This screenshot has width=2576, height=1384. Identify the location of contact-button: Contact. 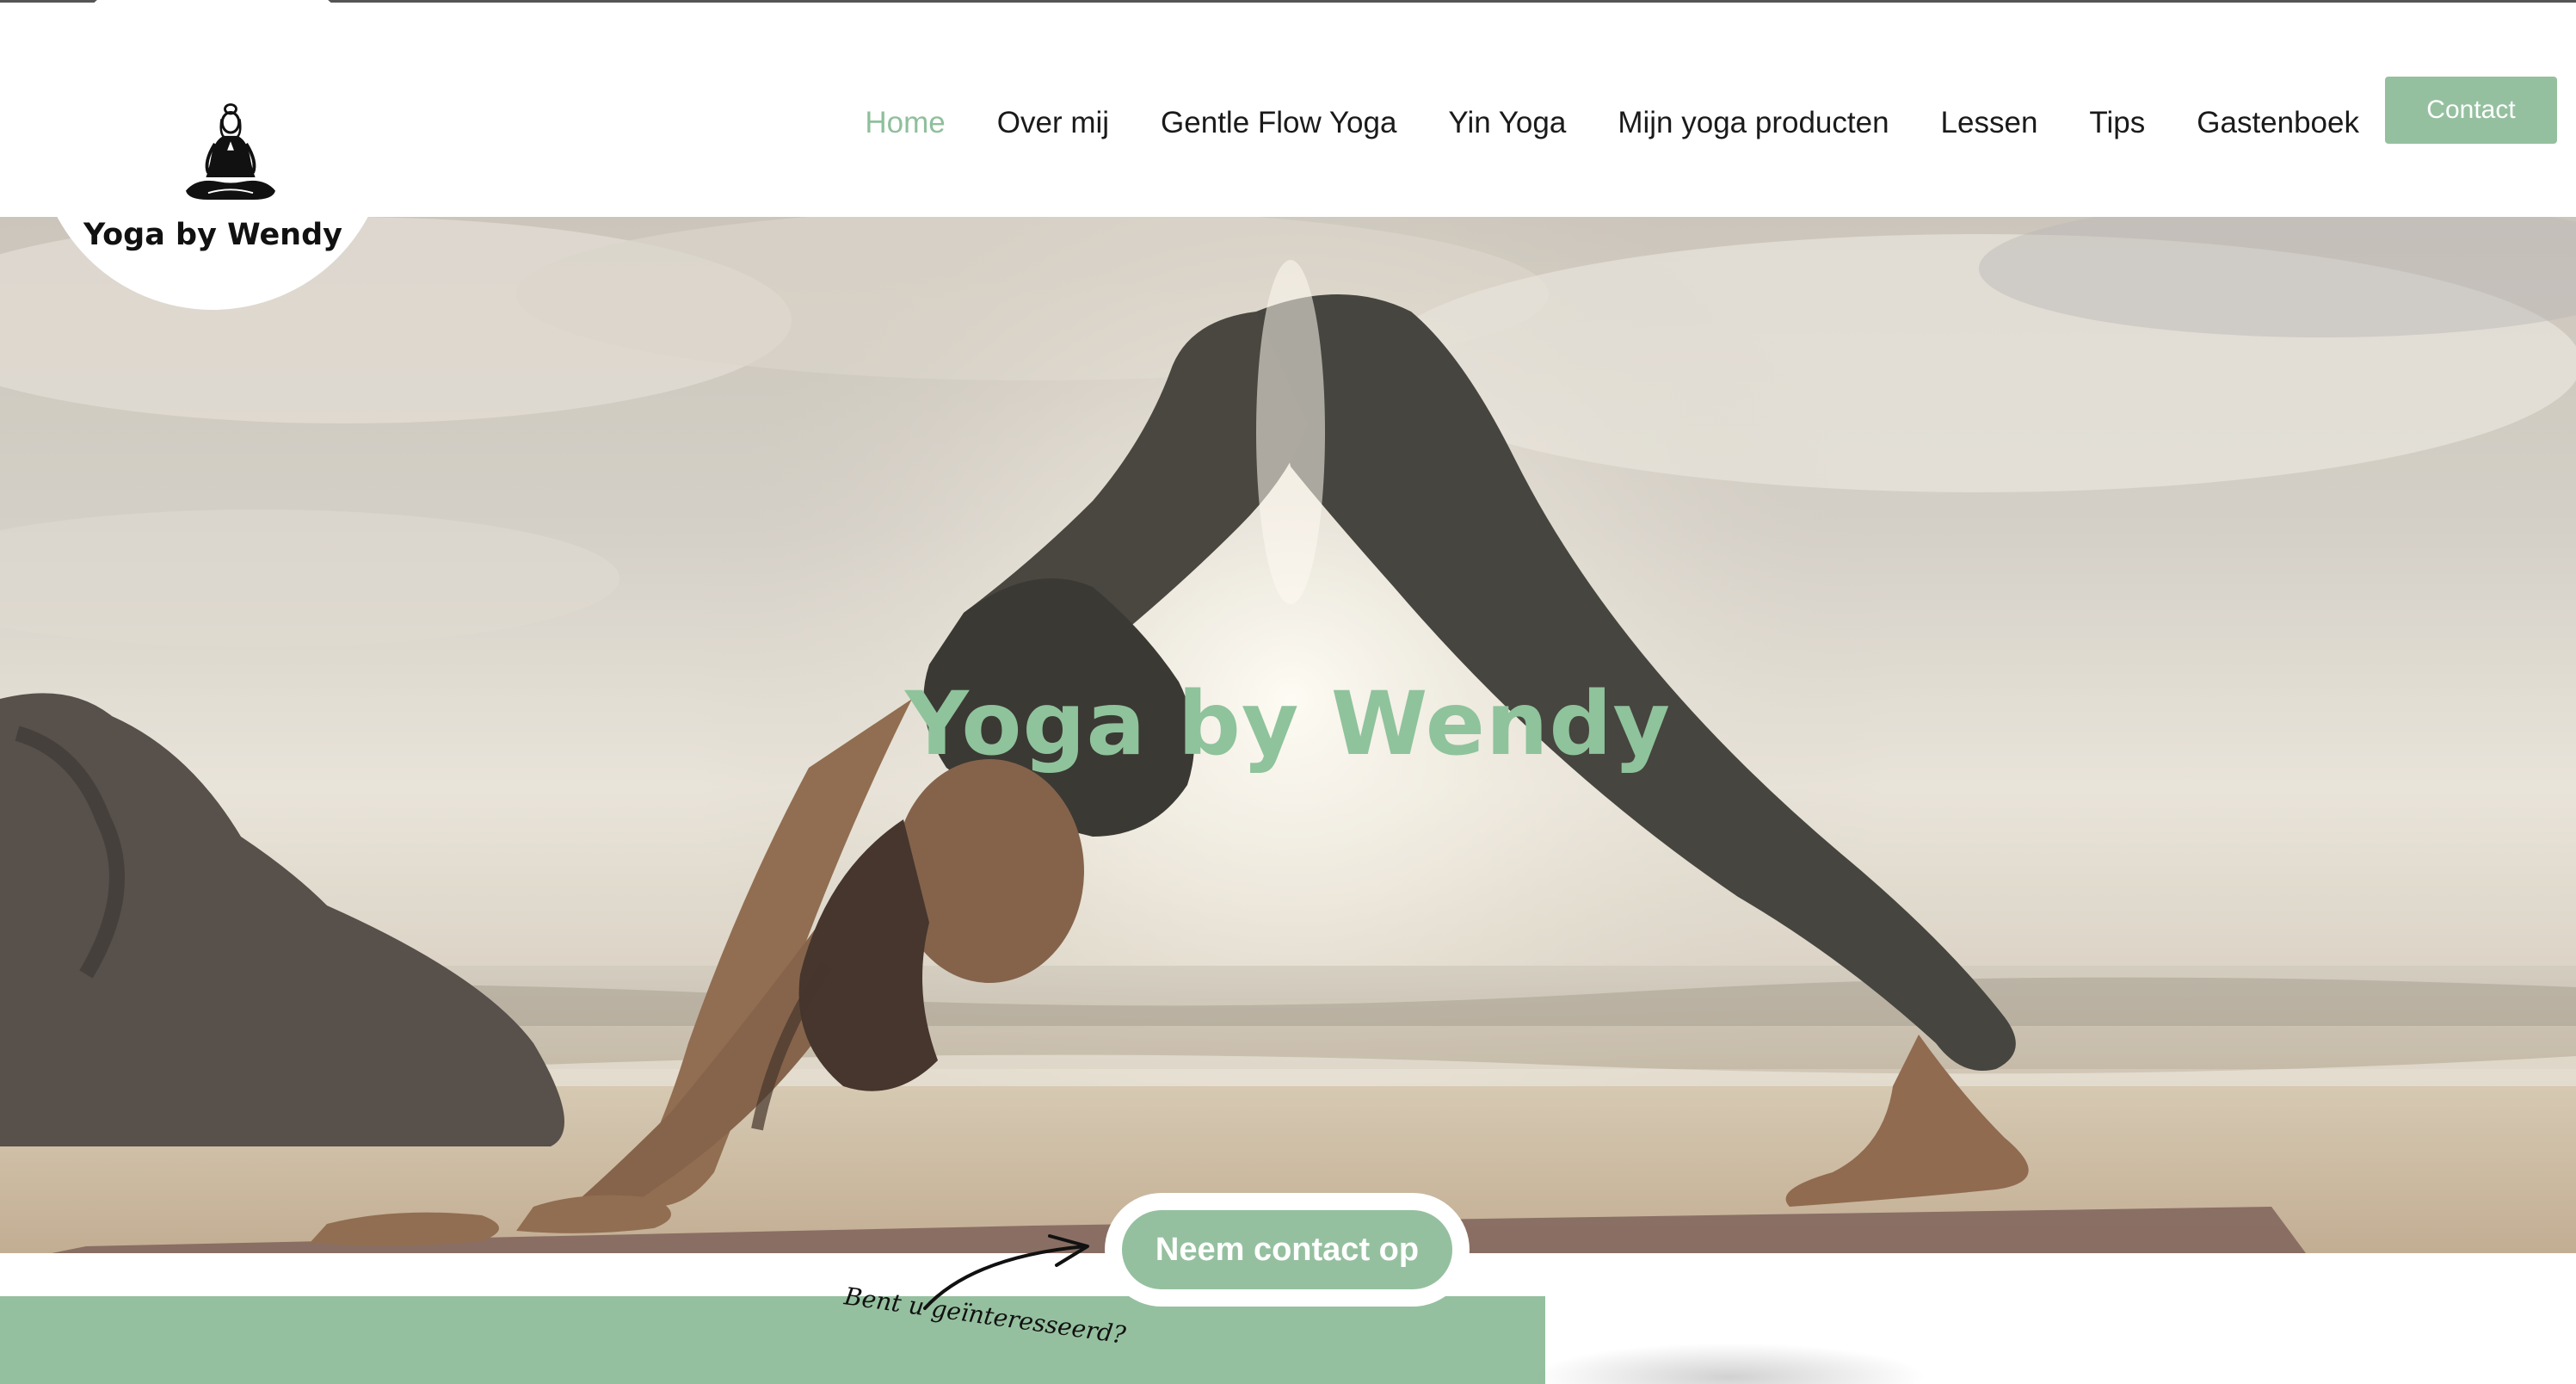
(2471, 110).